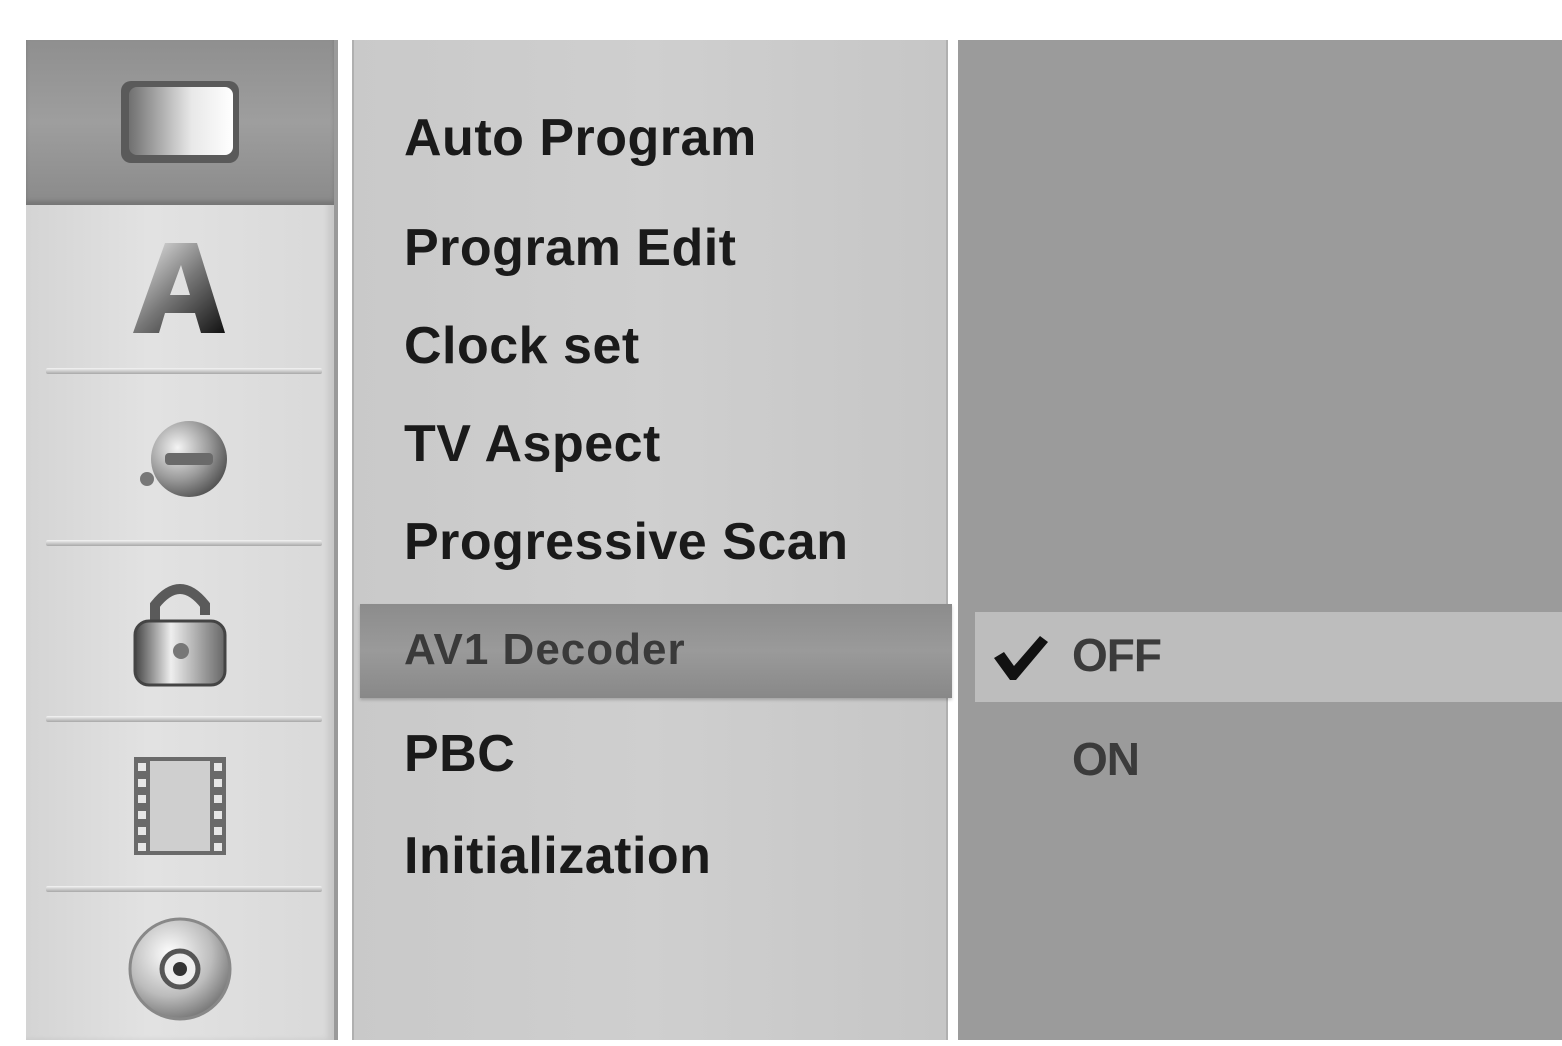  Describe the element at coordinates (557, 856) in the screenshot. I see `menu-item-initialization: Initialization` at that location.